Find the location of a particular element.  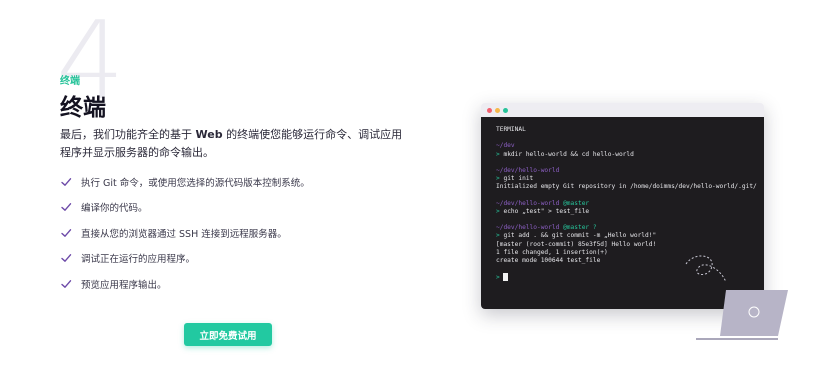

terminal-command-line: > git init is located at coordinates (630, 179).